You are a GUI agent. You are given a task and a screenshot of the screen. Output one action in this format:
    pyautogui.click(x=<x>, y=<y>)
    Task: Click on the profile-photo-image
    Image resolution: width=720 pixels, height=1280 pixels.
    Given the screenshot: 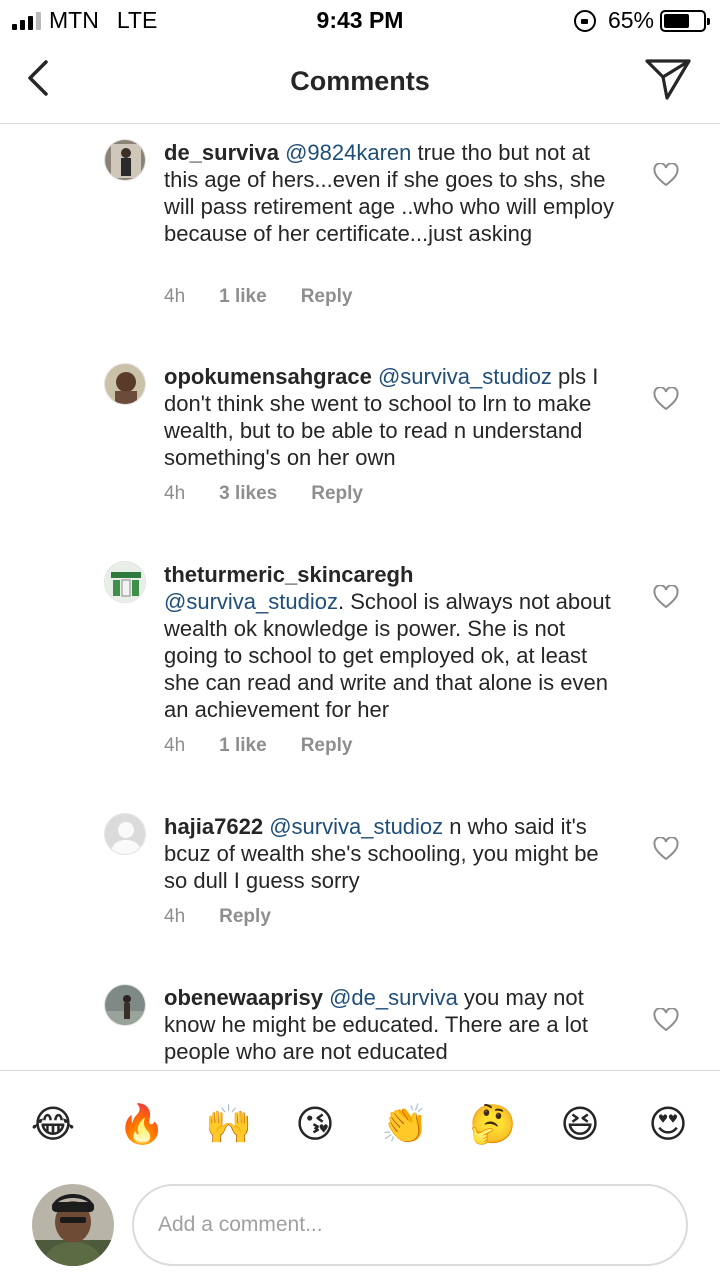 What is the action you would take?
    pyautogui.click(x=73, y=1225)
    